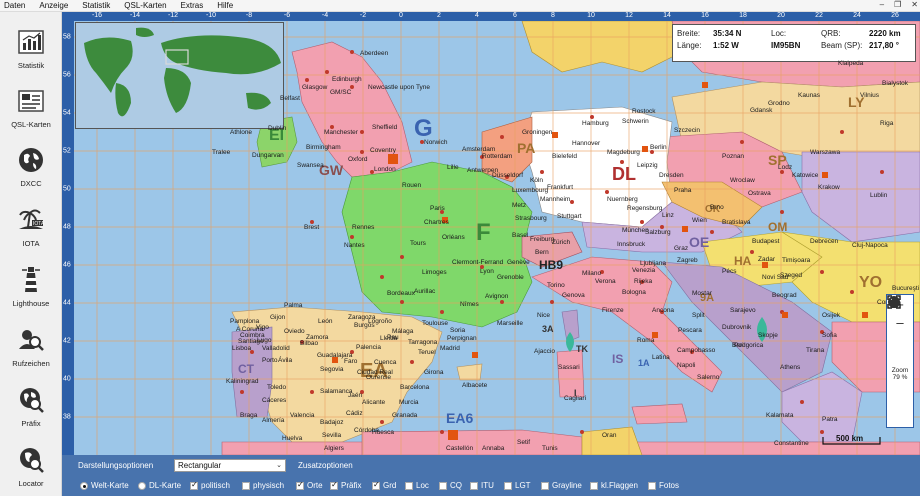  I want to click on checkbox-grayline: Grayline, so click(561, 485).